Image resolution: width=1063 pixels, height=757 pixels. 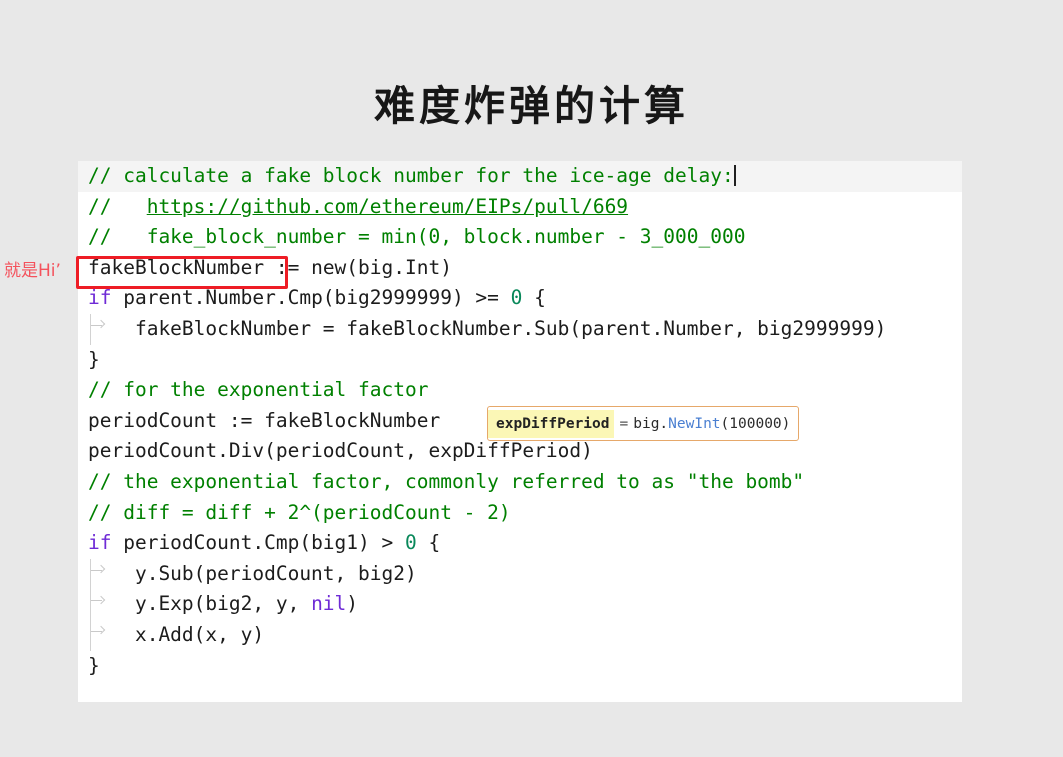 What do you see at coordinates (258, 543) in the screenshot?
I see `code-token: periodCount.Cmp(big1) >` at bounding box center [258, 543].